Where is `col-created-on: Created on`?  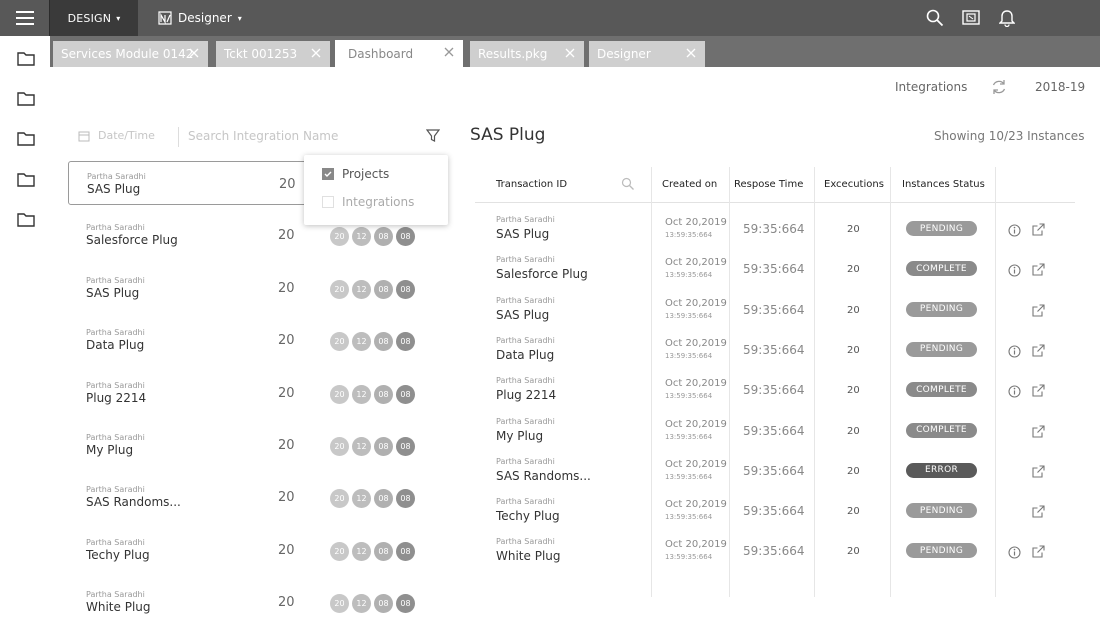 col-created-on: Created on is located at coordinates (689, 184).